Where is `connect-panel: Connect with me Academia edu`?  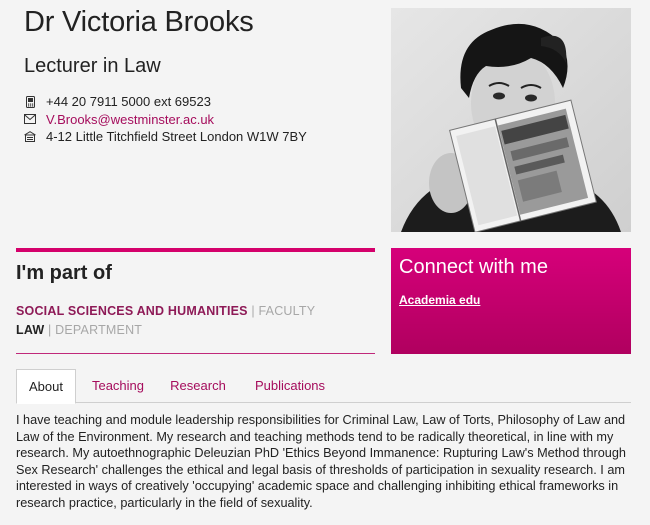 connect-panel: Connect with me Academia edu is located at coordinates (511, 301).